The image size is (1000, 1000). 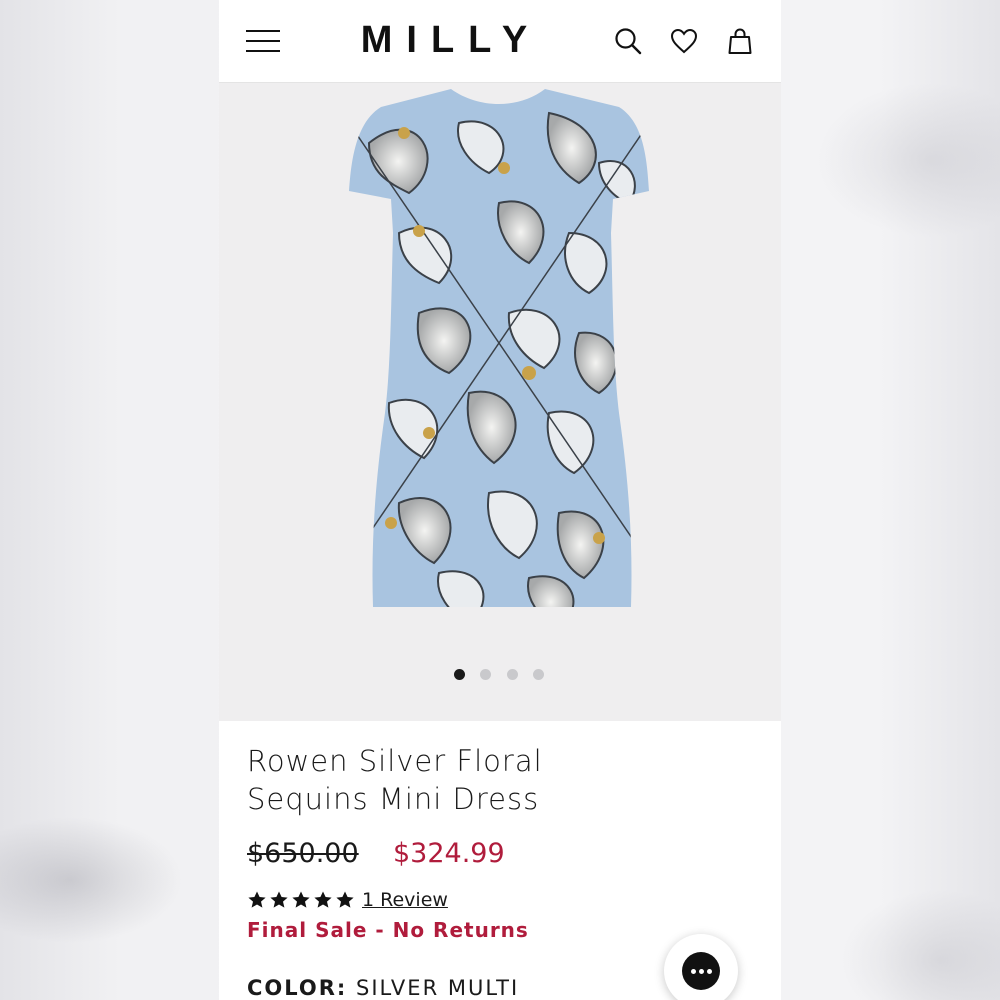 I want to click on color-selector-label: COLOR: SILVER MULTI, so click(x=383, y=988).